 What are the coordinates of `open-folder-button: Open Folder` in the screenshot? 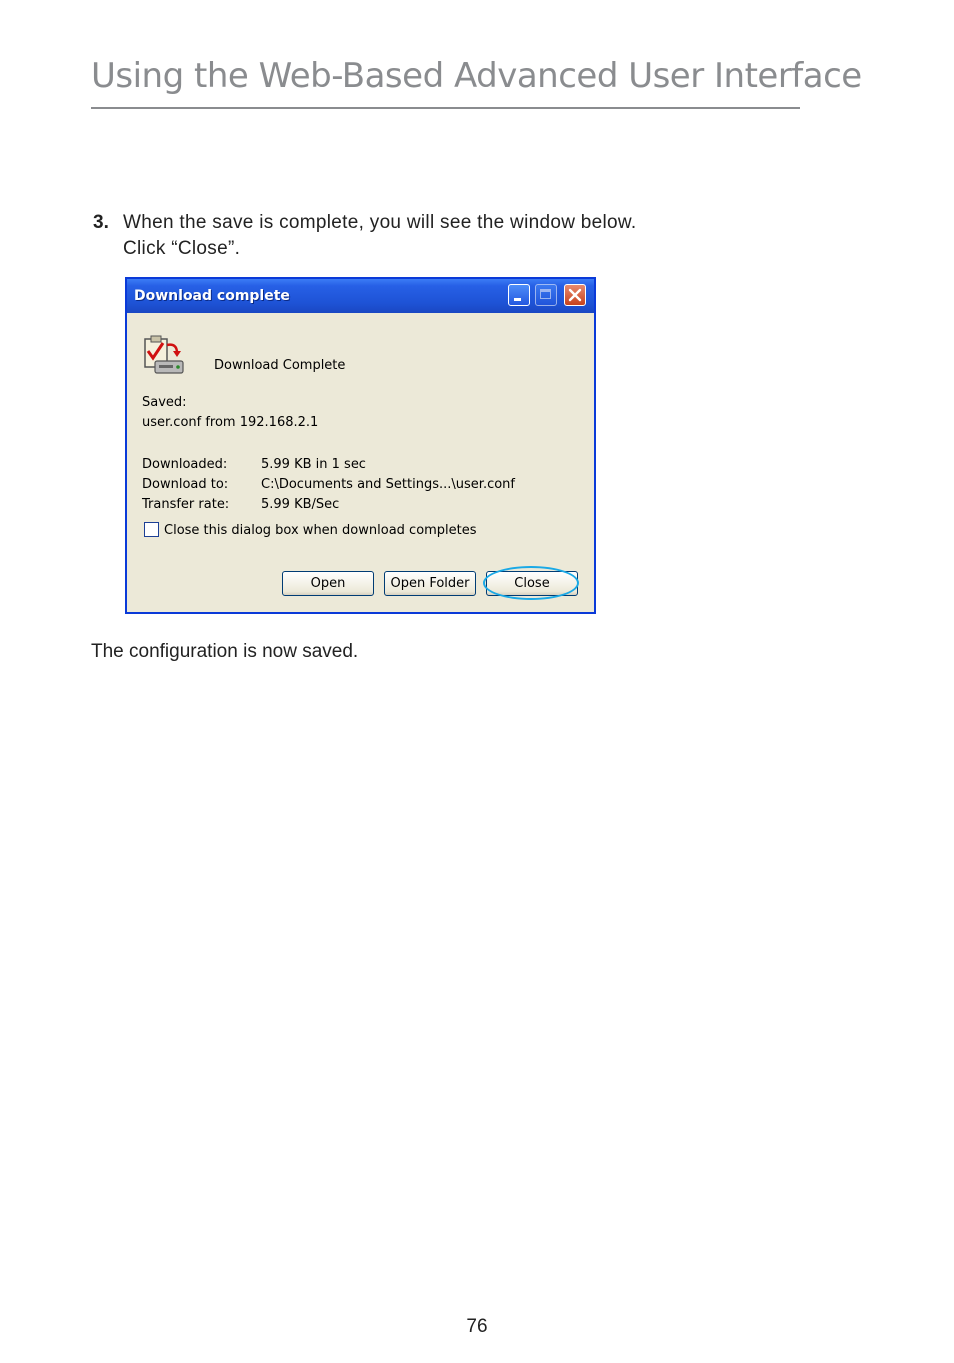 It's located at (430, 583).